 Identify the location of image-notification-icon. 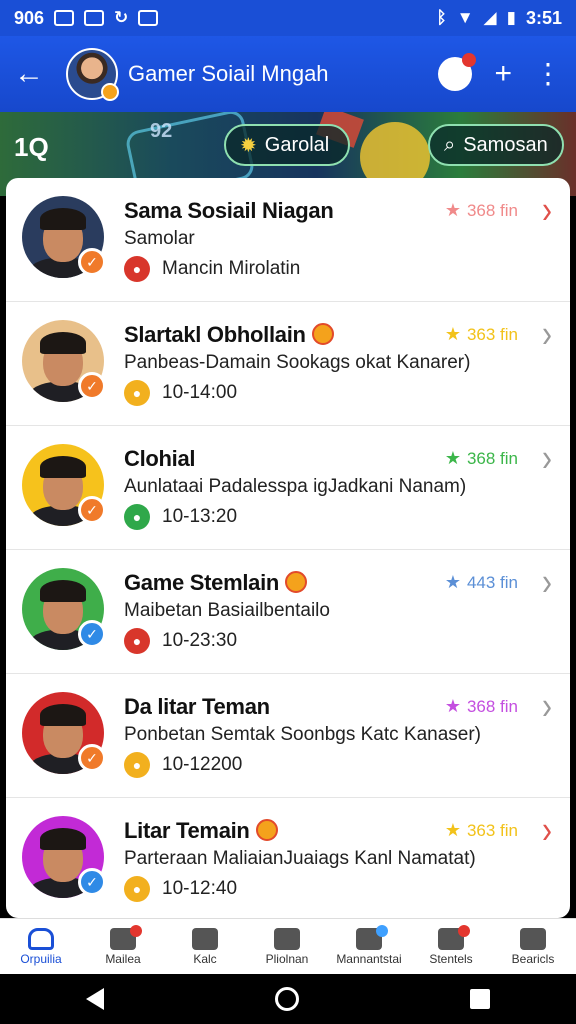
(148, 18).